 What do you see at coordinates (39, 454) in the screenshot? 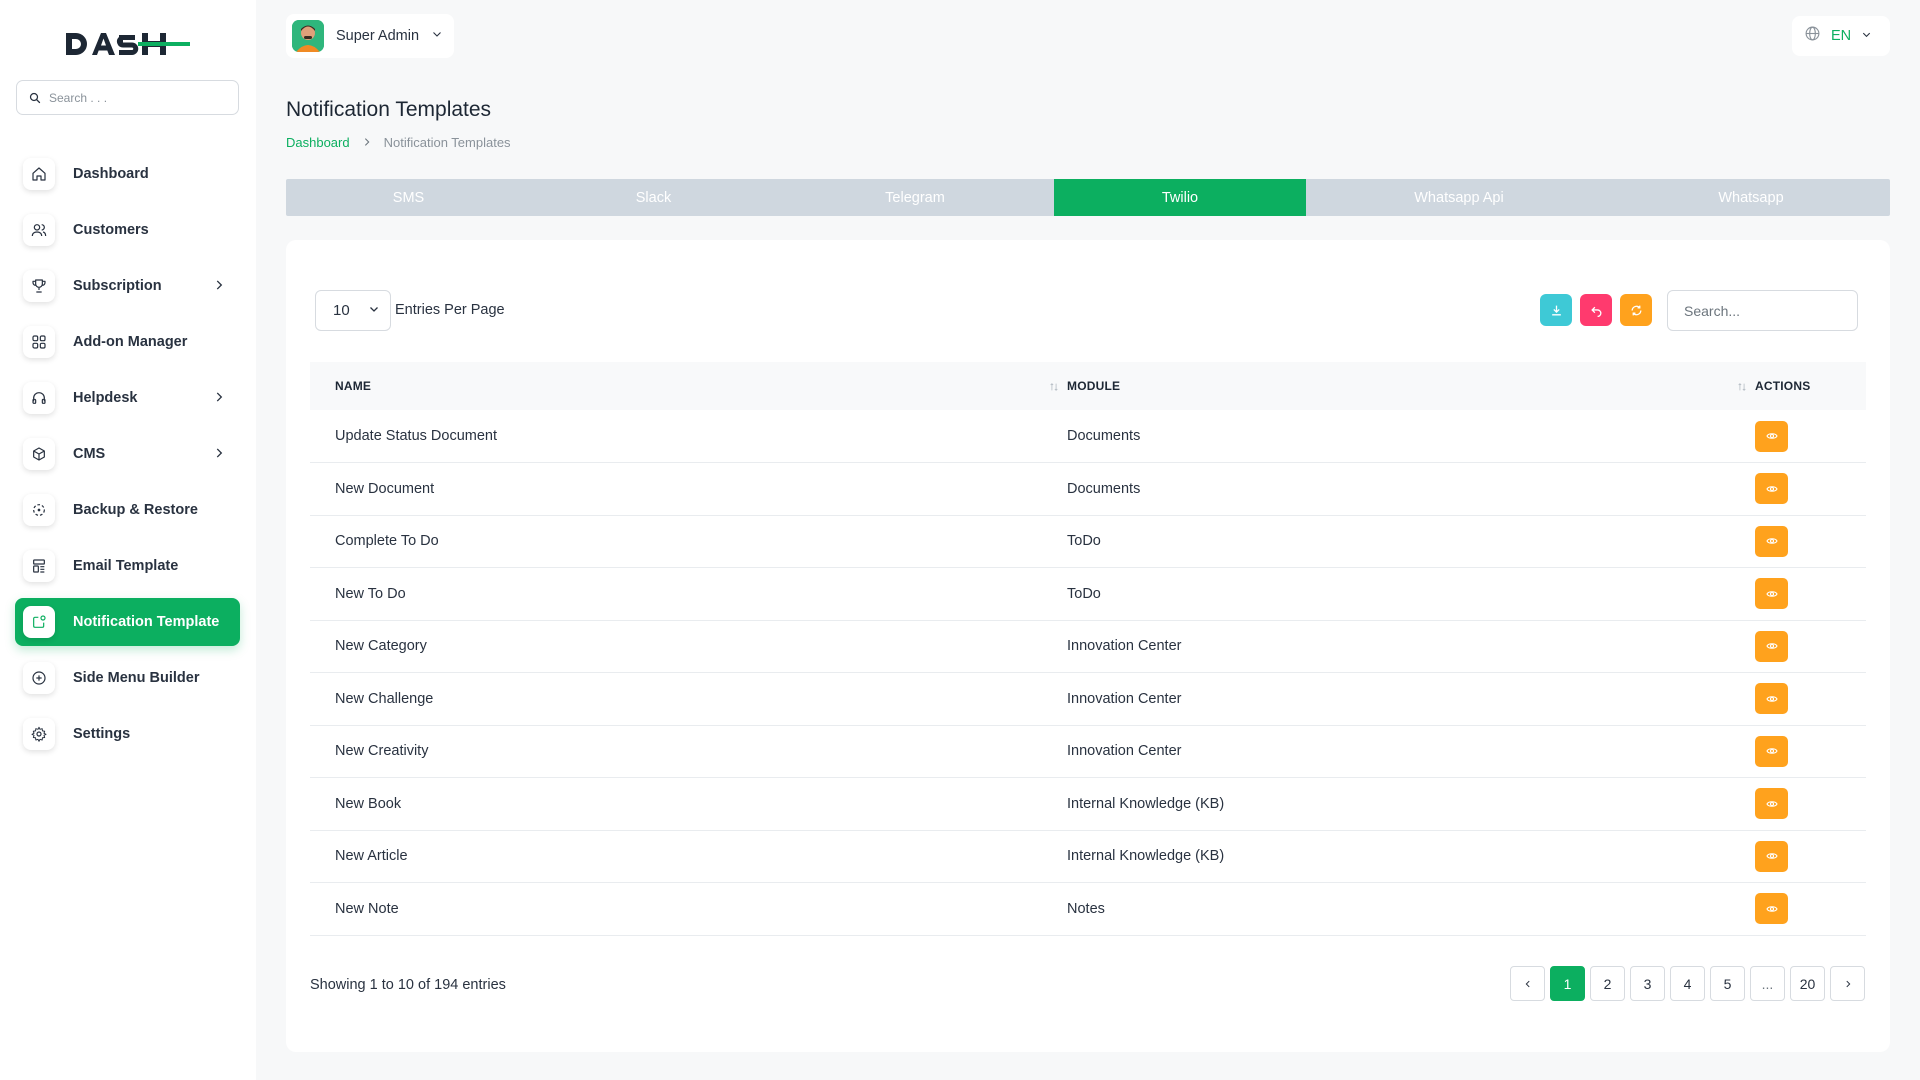
I see `package-icon` at bounding box center [39, 454].